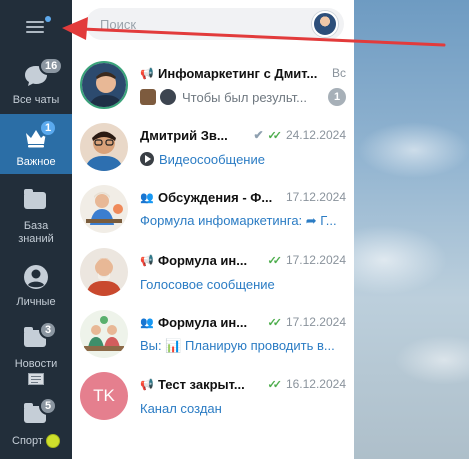 The width and height of the screenshot is (469, 459). I want to click on folder-icon: 3, so click(40, 336).